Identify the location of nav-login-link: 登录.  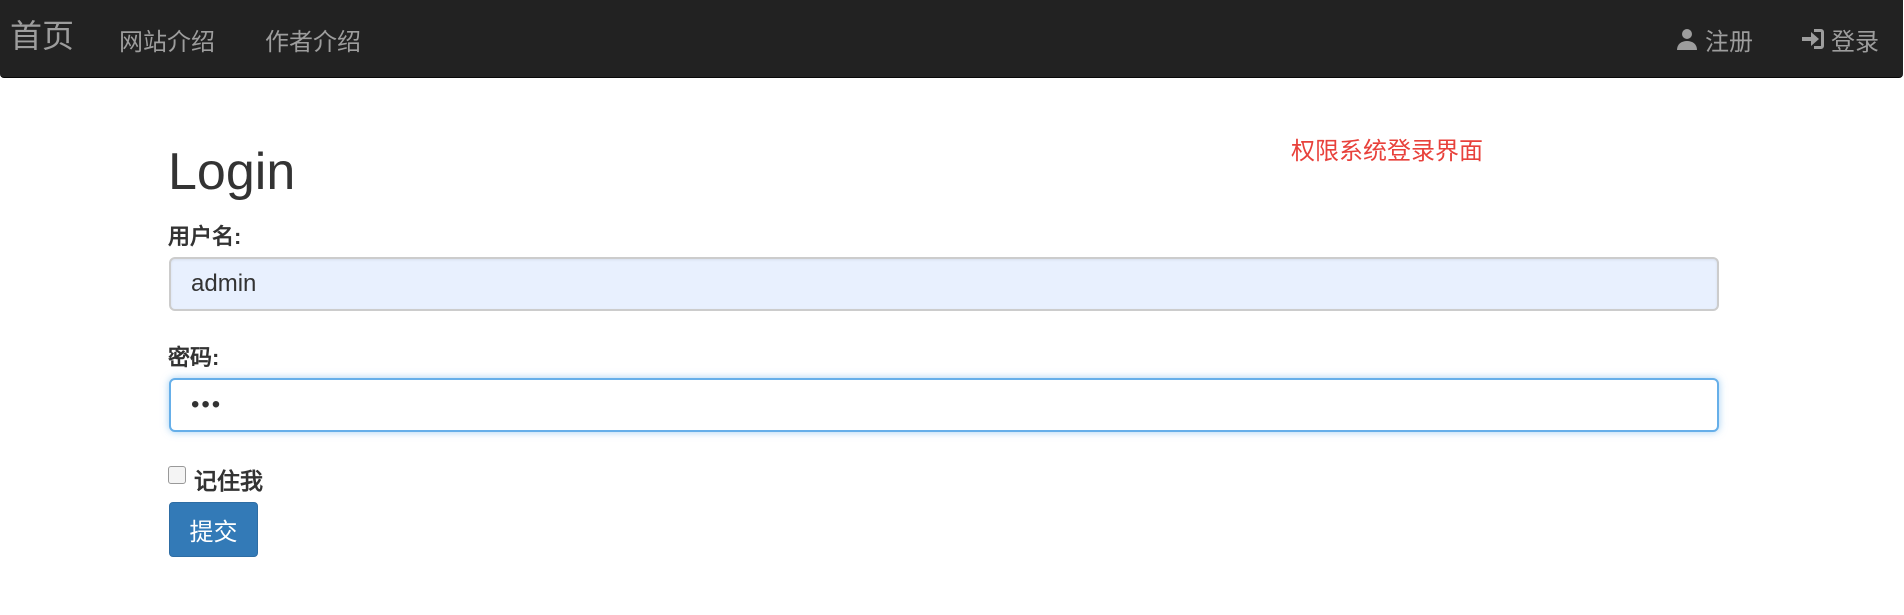
(1840, 39).